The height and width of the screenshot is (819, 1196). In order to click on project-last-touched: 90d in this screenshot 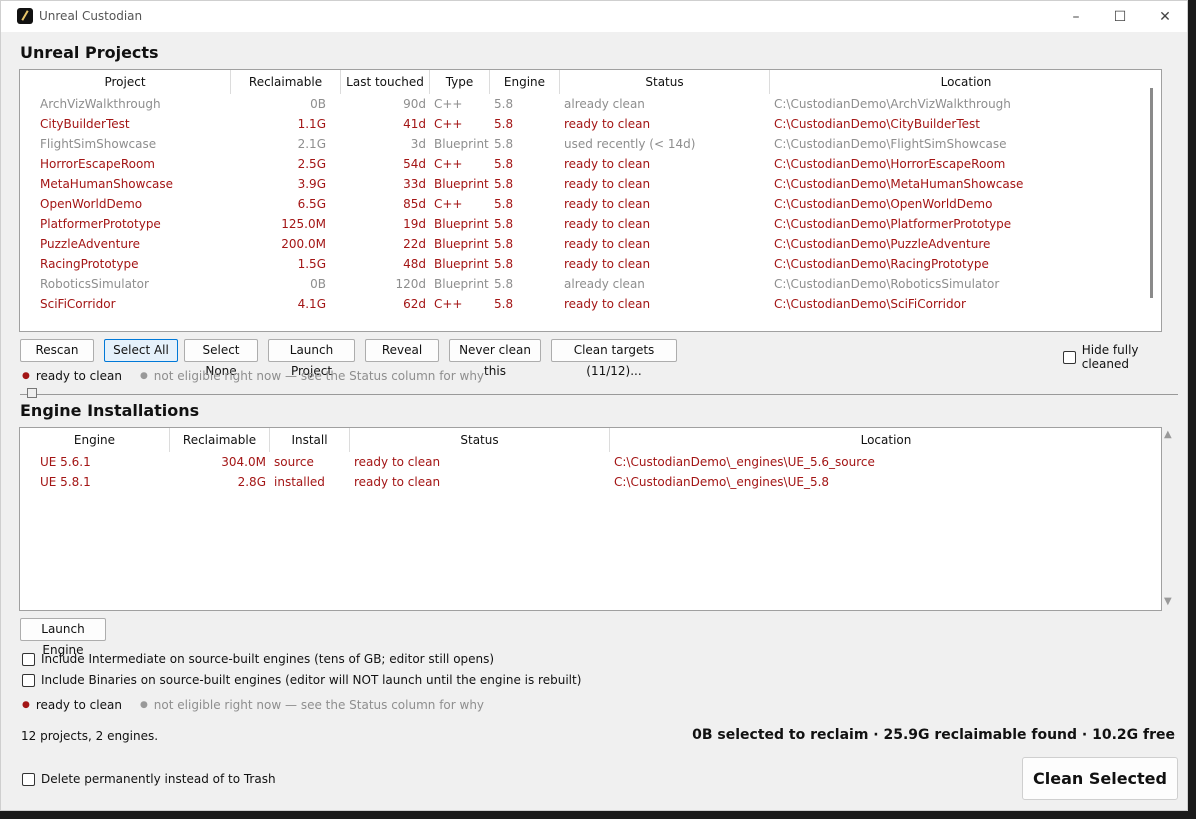, I will do `click(414, 104)`.